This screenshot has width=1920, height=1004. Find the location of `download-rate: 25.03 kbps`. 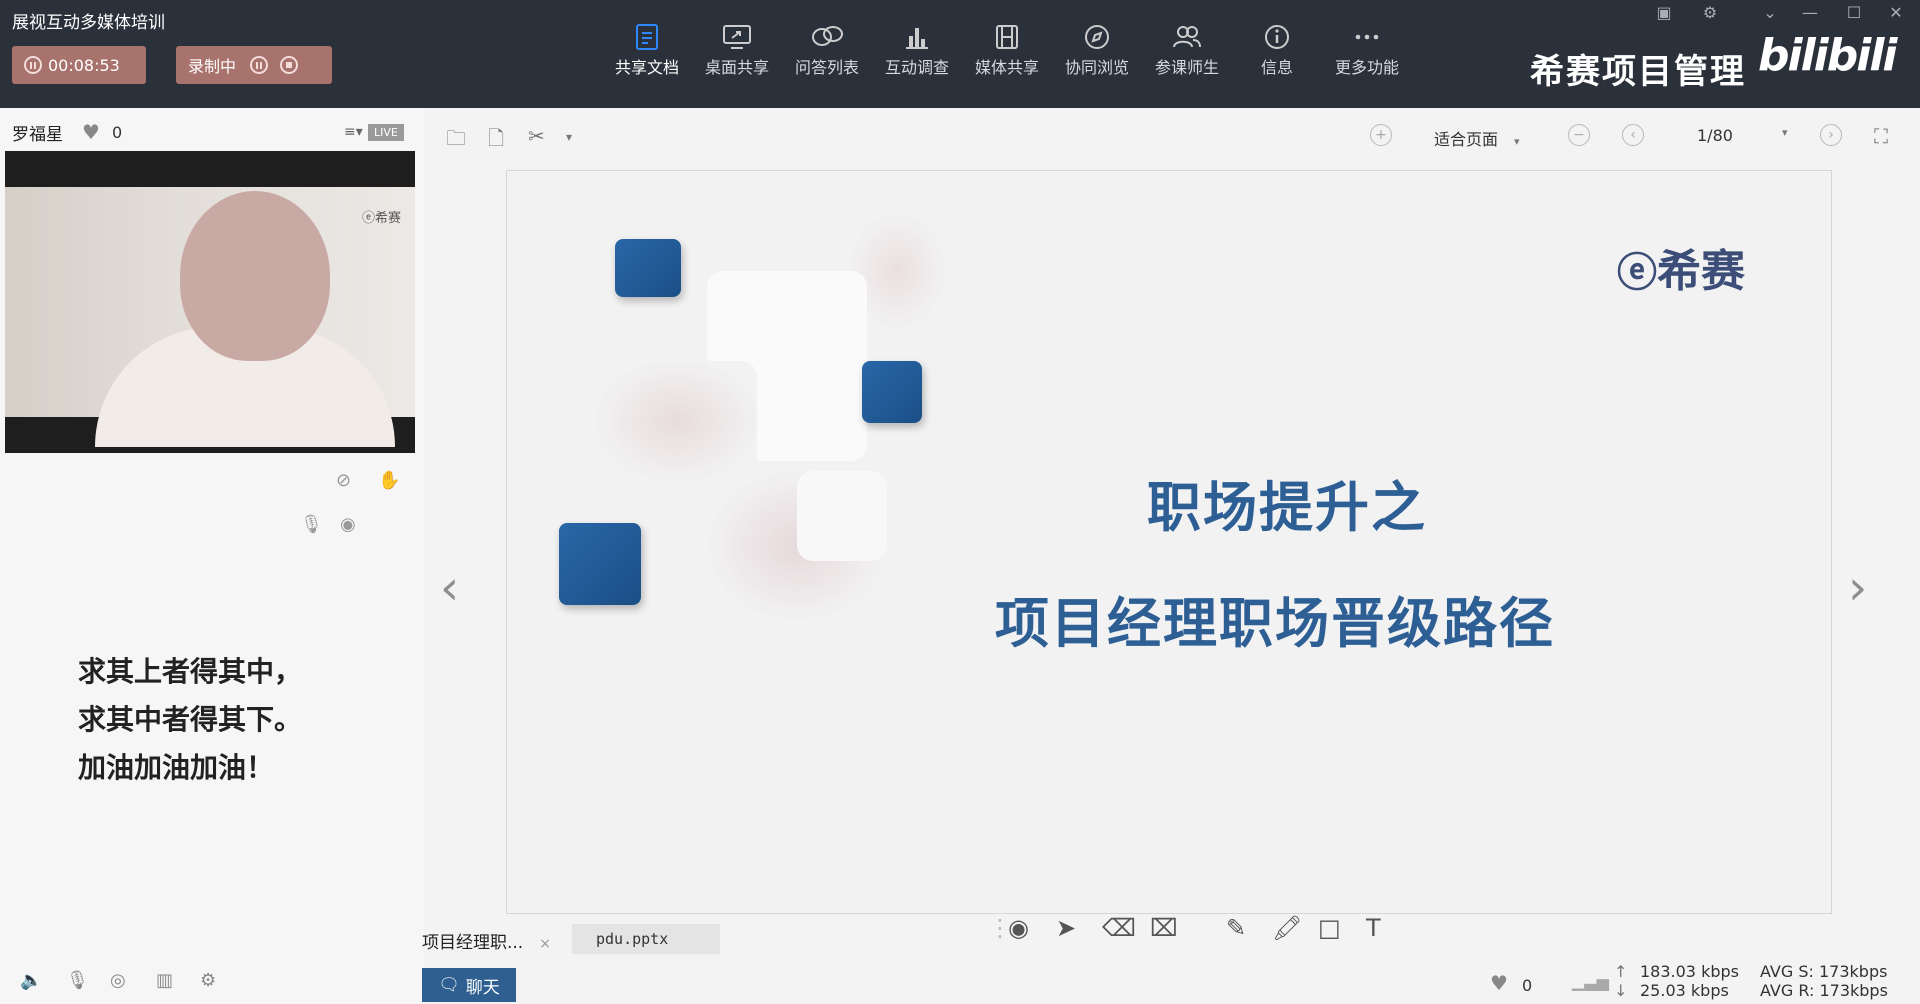

download-rate: 25.03 kbps is located at coordinates (1684, 990).